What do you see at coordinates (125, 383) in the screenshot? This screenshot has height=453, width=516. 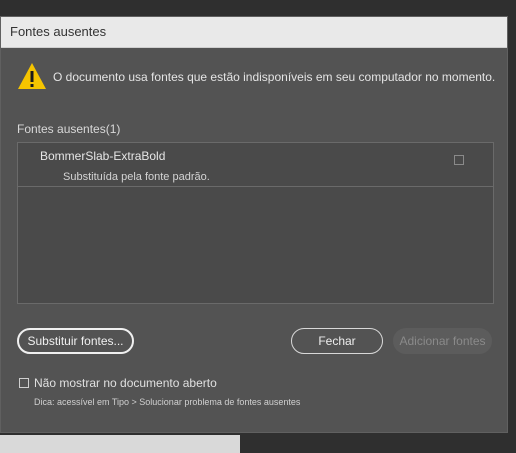 I see `dont-show-label: Não mostrar no documento aberto` at bounding box center [125, 383].